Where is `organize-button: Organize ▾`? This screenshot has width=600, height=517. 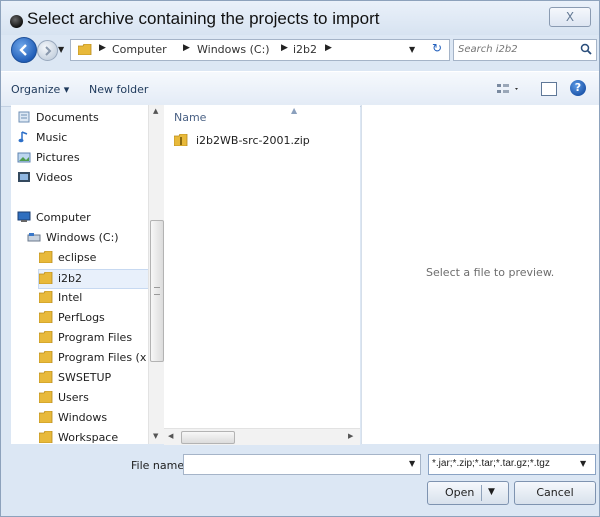 organize-button: Organize ▾ is located at coordinates (40, 89).